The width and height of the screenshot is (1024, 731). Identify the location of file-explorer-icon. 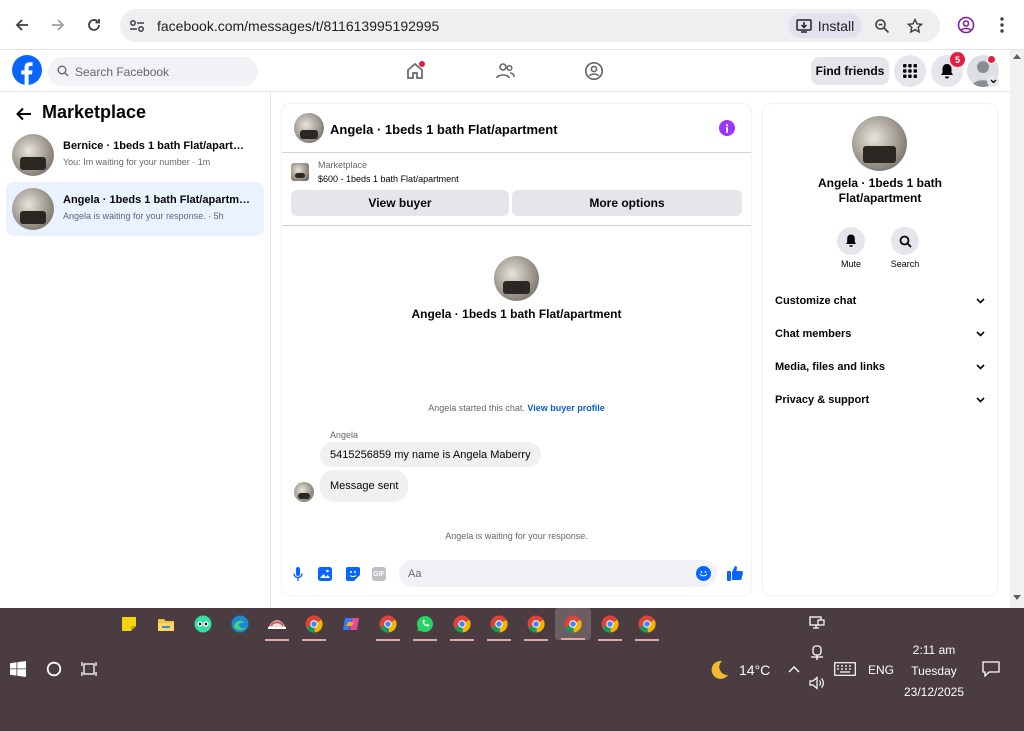
(166, 624).